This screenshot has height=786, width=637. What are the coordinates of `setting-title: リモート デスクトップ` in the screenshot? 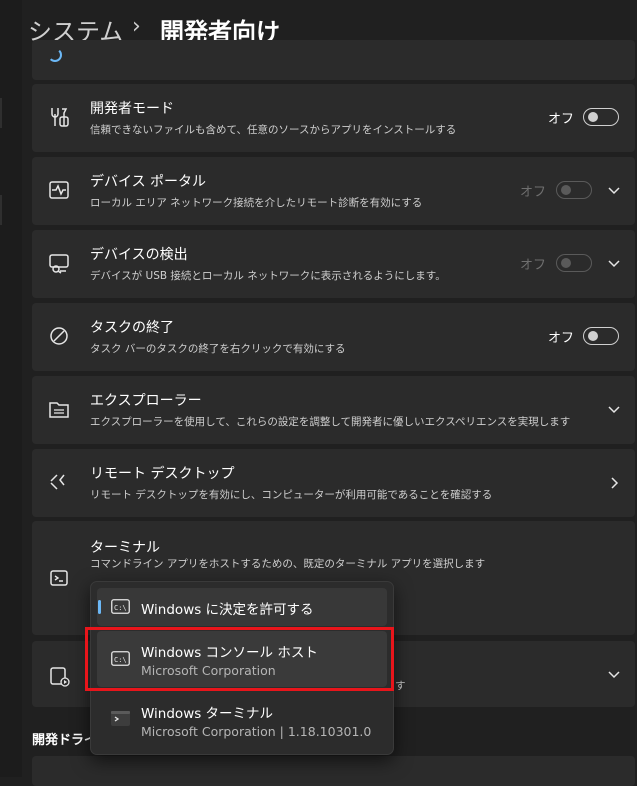 It's located at (162, 474).